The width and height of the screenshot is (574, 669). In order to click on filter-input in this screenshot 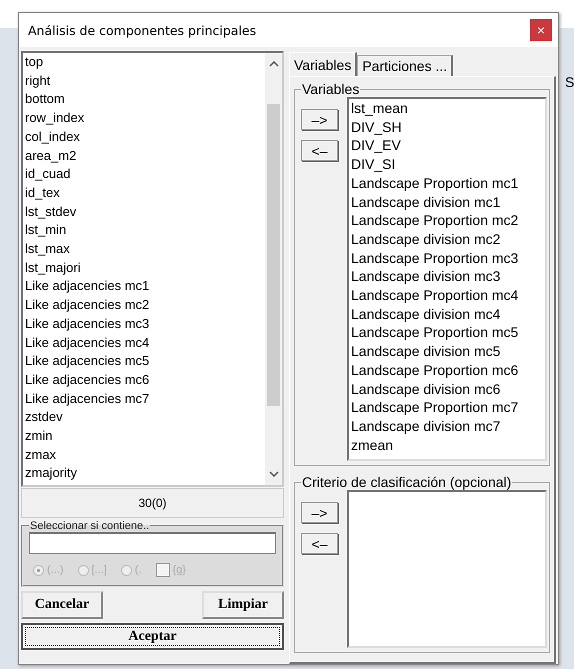, I will do `click(152, 543)`.